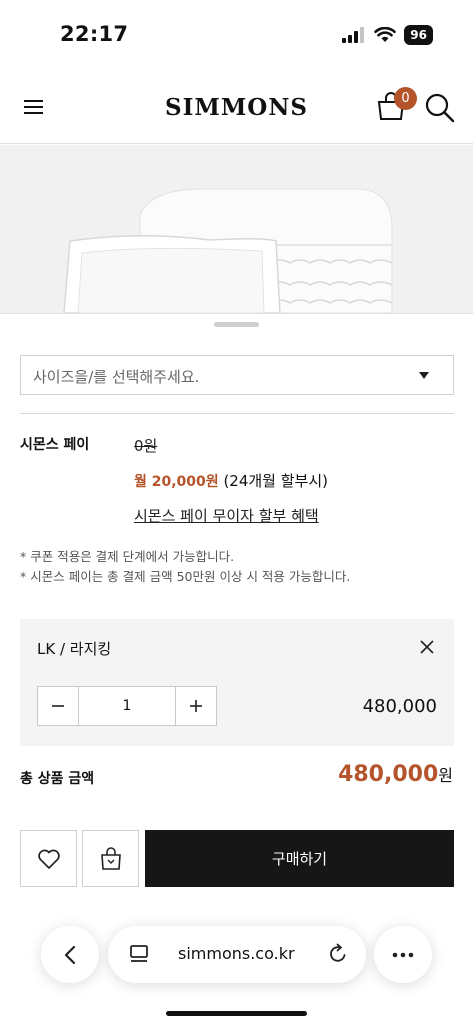 This screenshot has height=1024, width=473. I want to click on selected-option-box: LK / 라지킹 1 480,000, so click(237, 682).